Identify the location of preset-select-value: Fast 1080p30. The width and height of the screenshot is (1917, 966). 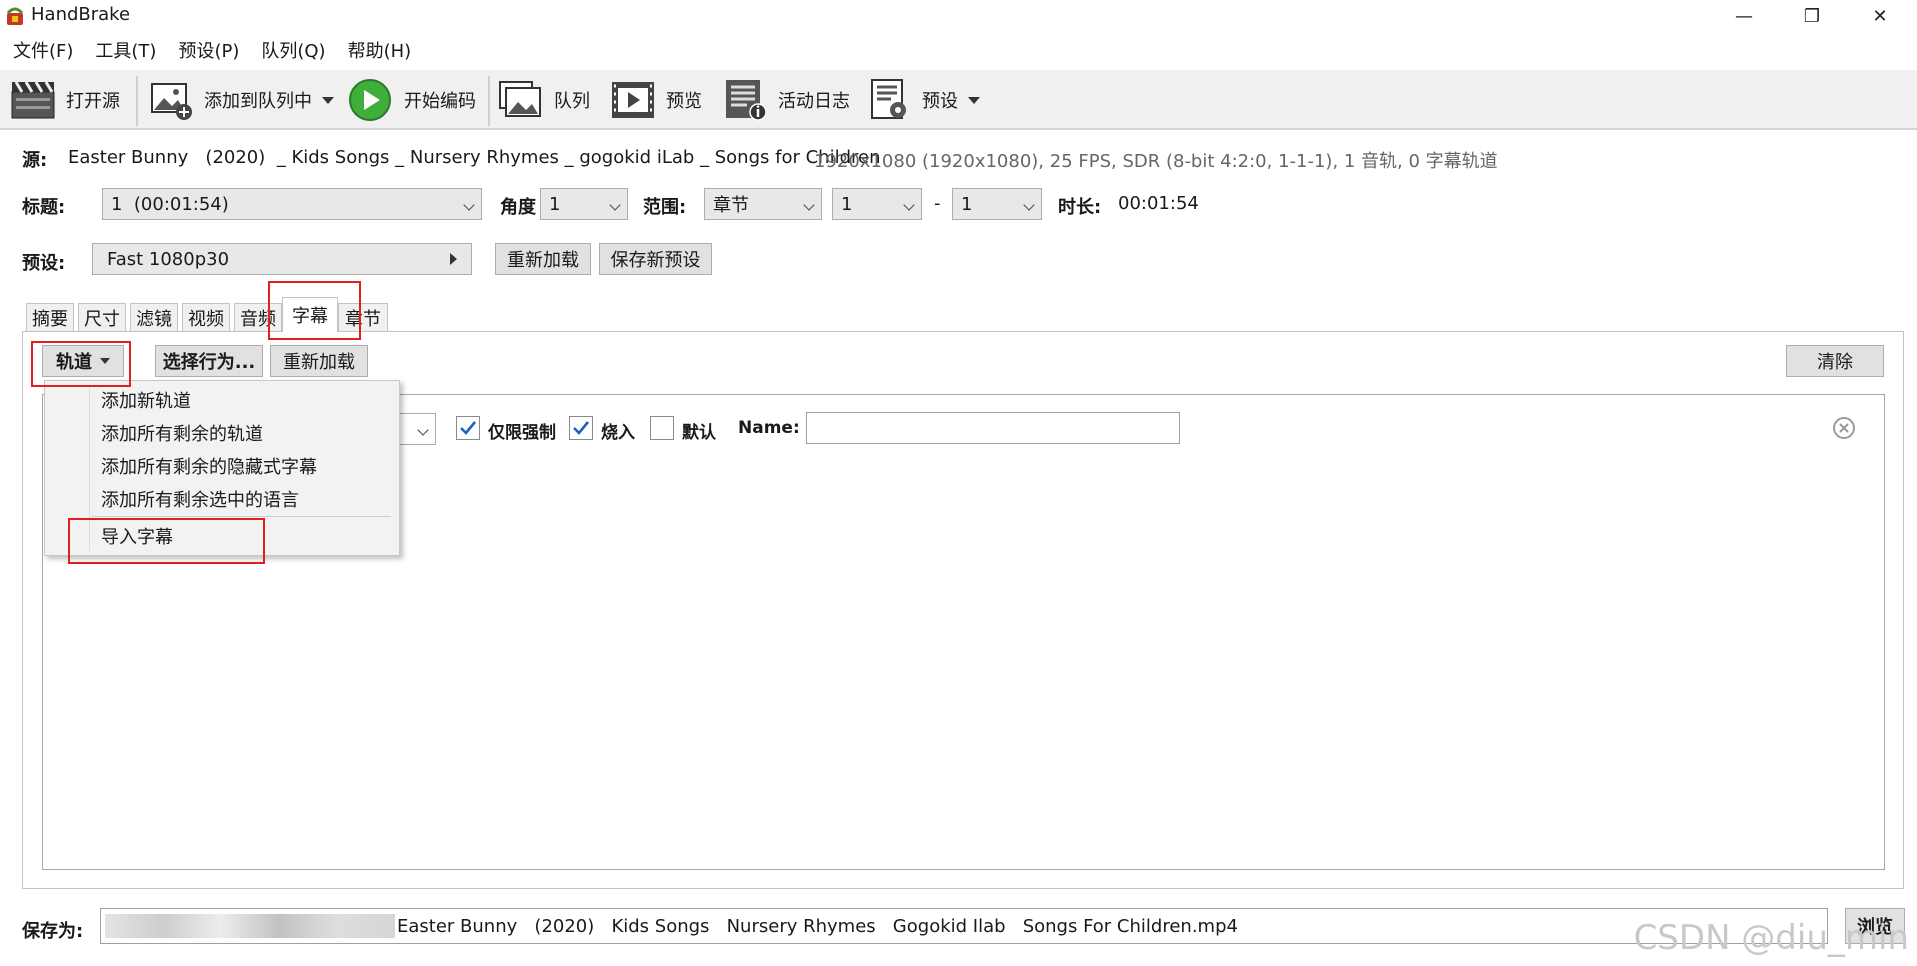
(168, 259).